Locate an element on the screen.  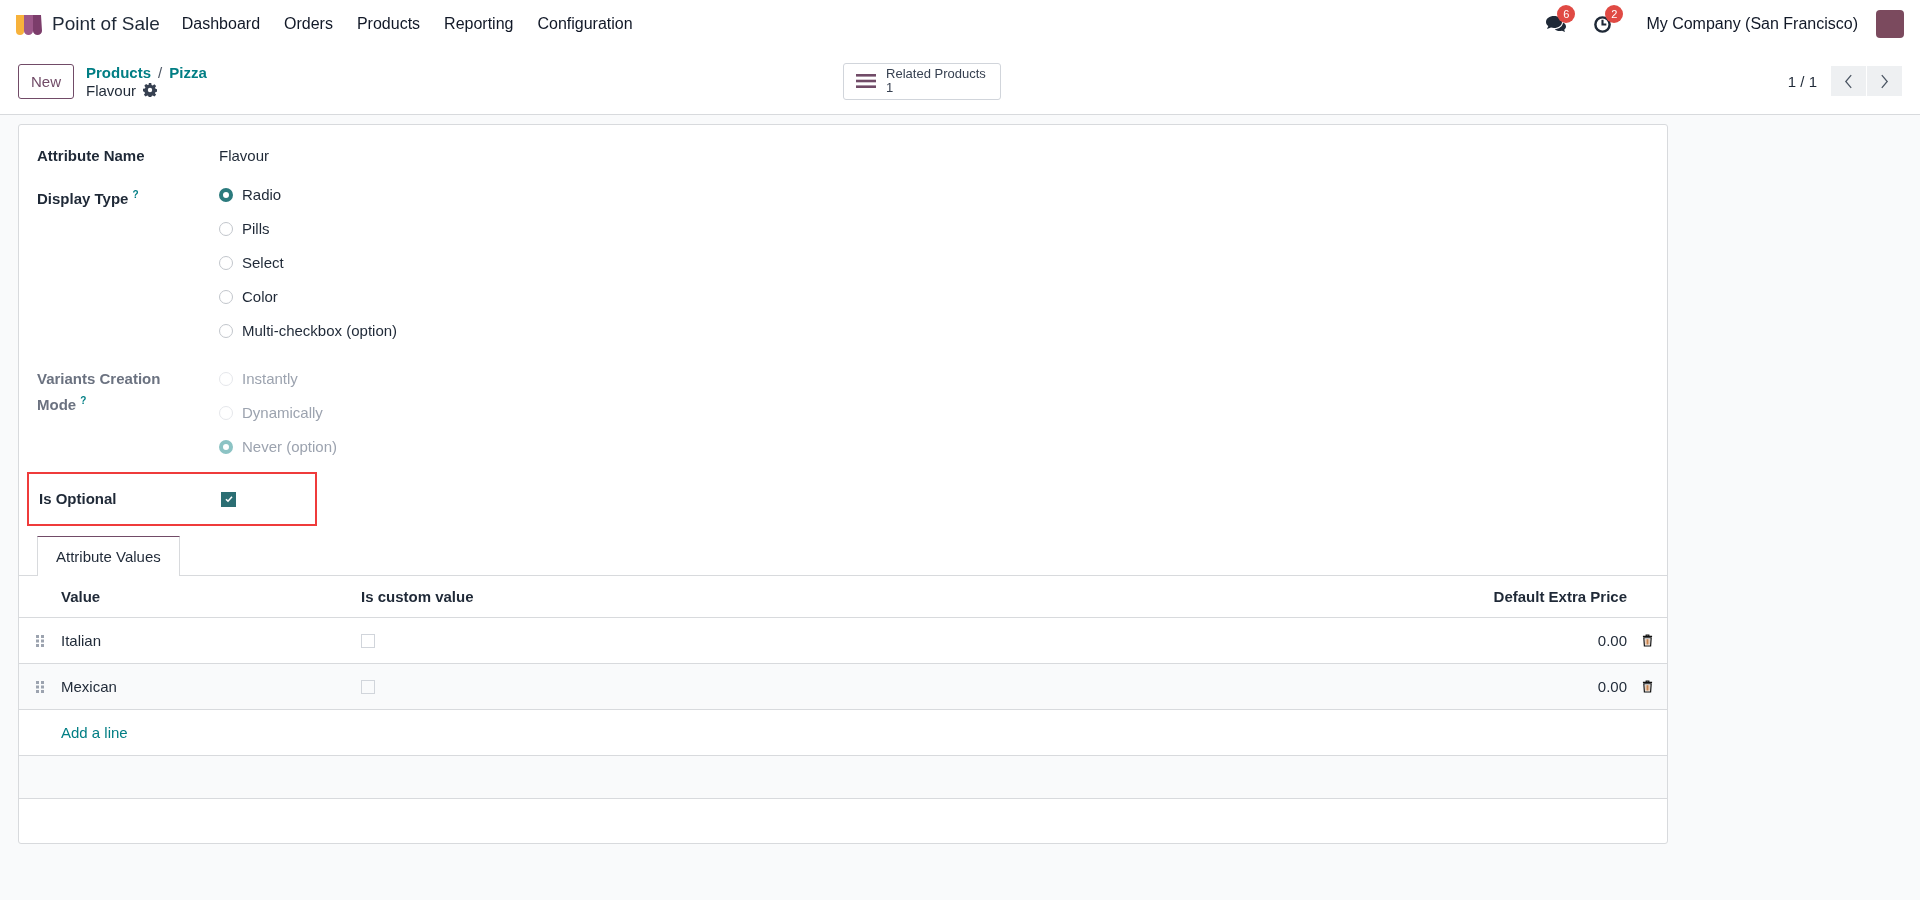
checkmark-icon is located at coordinates (228, 499).